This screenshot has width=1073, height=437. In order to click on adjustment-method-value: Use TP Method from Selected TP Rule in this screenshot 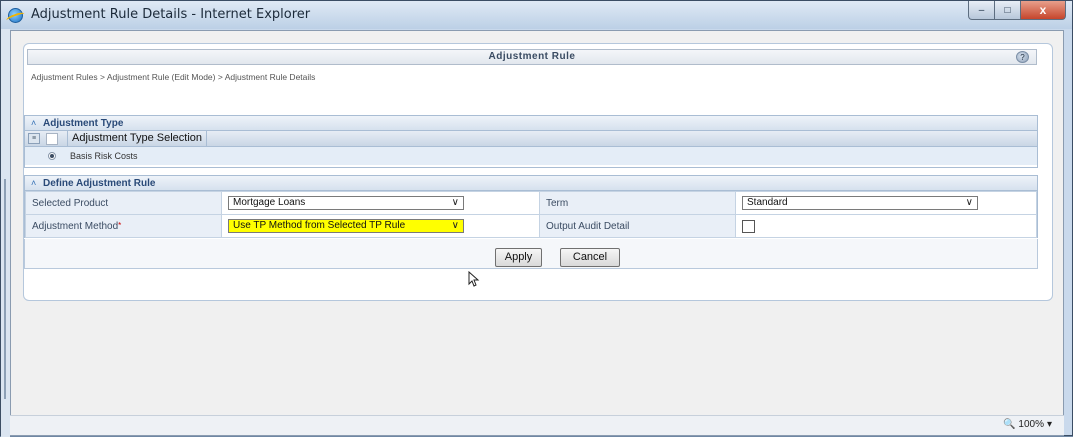, I will do `click(319, 225)`.